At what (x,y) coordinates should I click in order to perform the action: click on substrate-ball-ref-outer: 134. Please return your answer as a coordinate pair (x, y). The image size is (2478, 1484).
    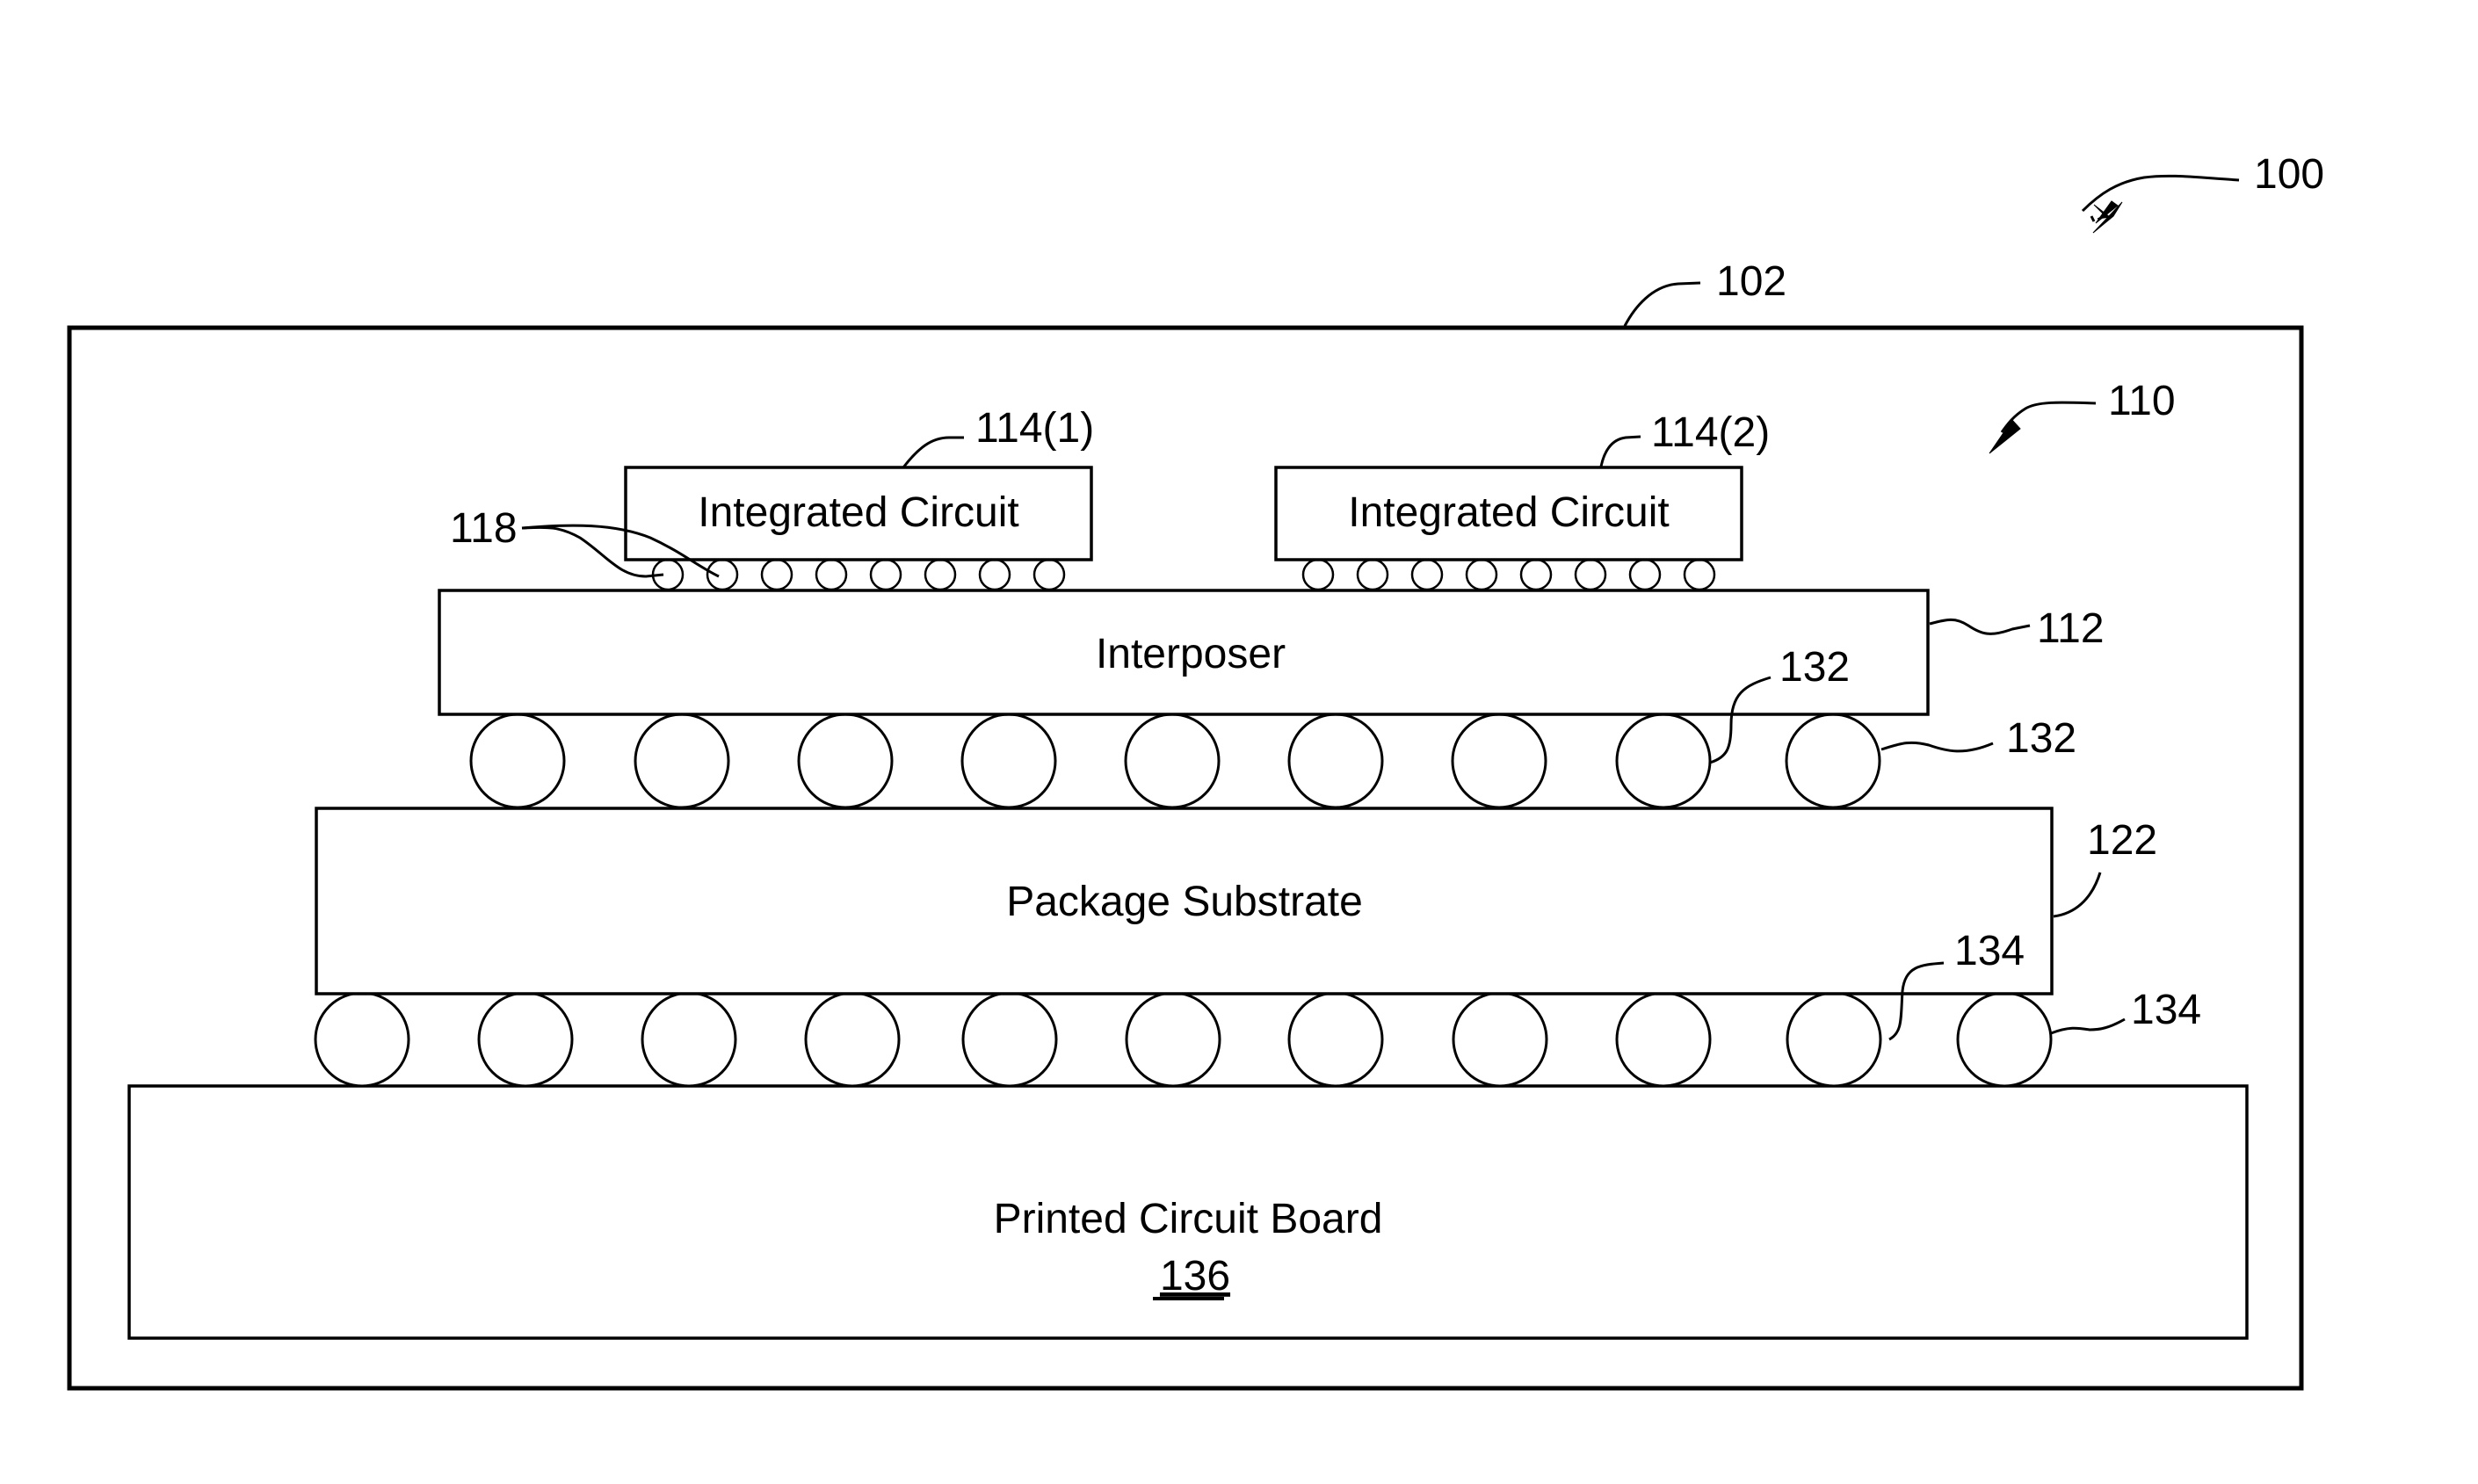
    Looking at the image, I should click on (2166, 1010).